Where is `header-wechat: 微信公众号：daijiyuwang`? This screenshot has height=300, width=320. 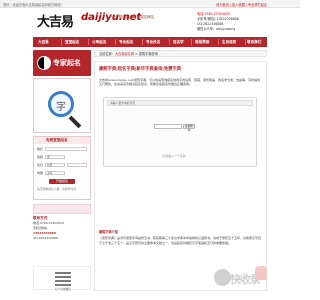 header-wechat: 微信公众号：daijiyuwang is located at coordinates (216, 29).